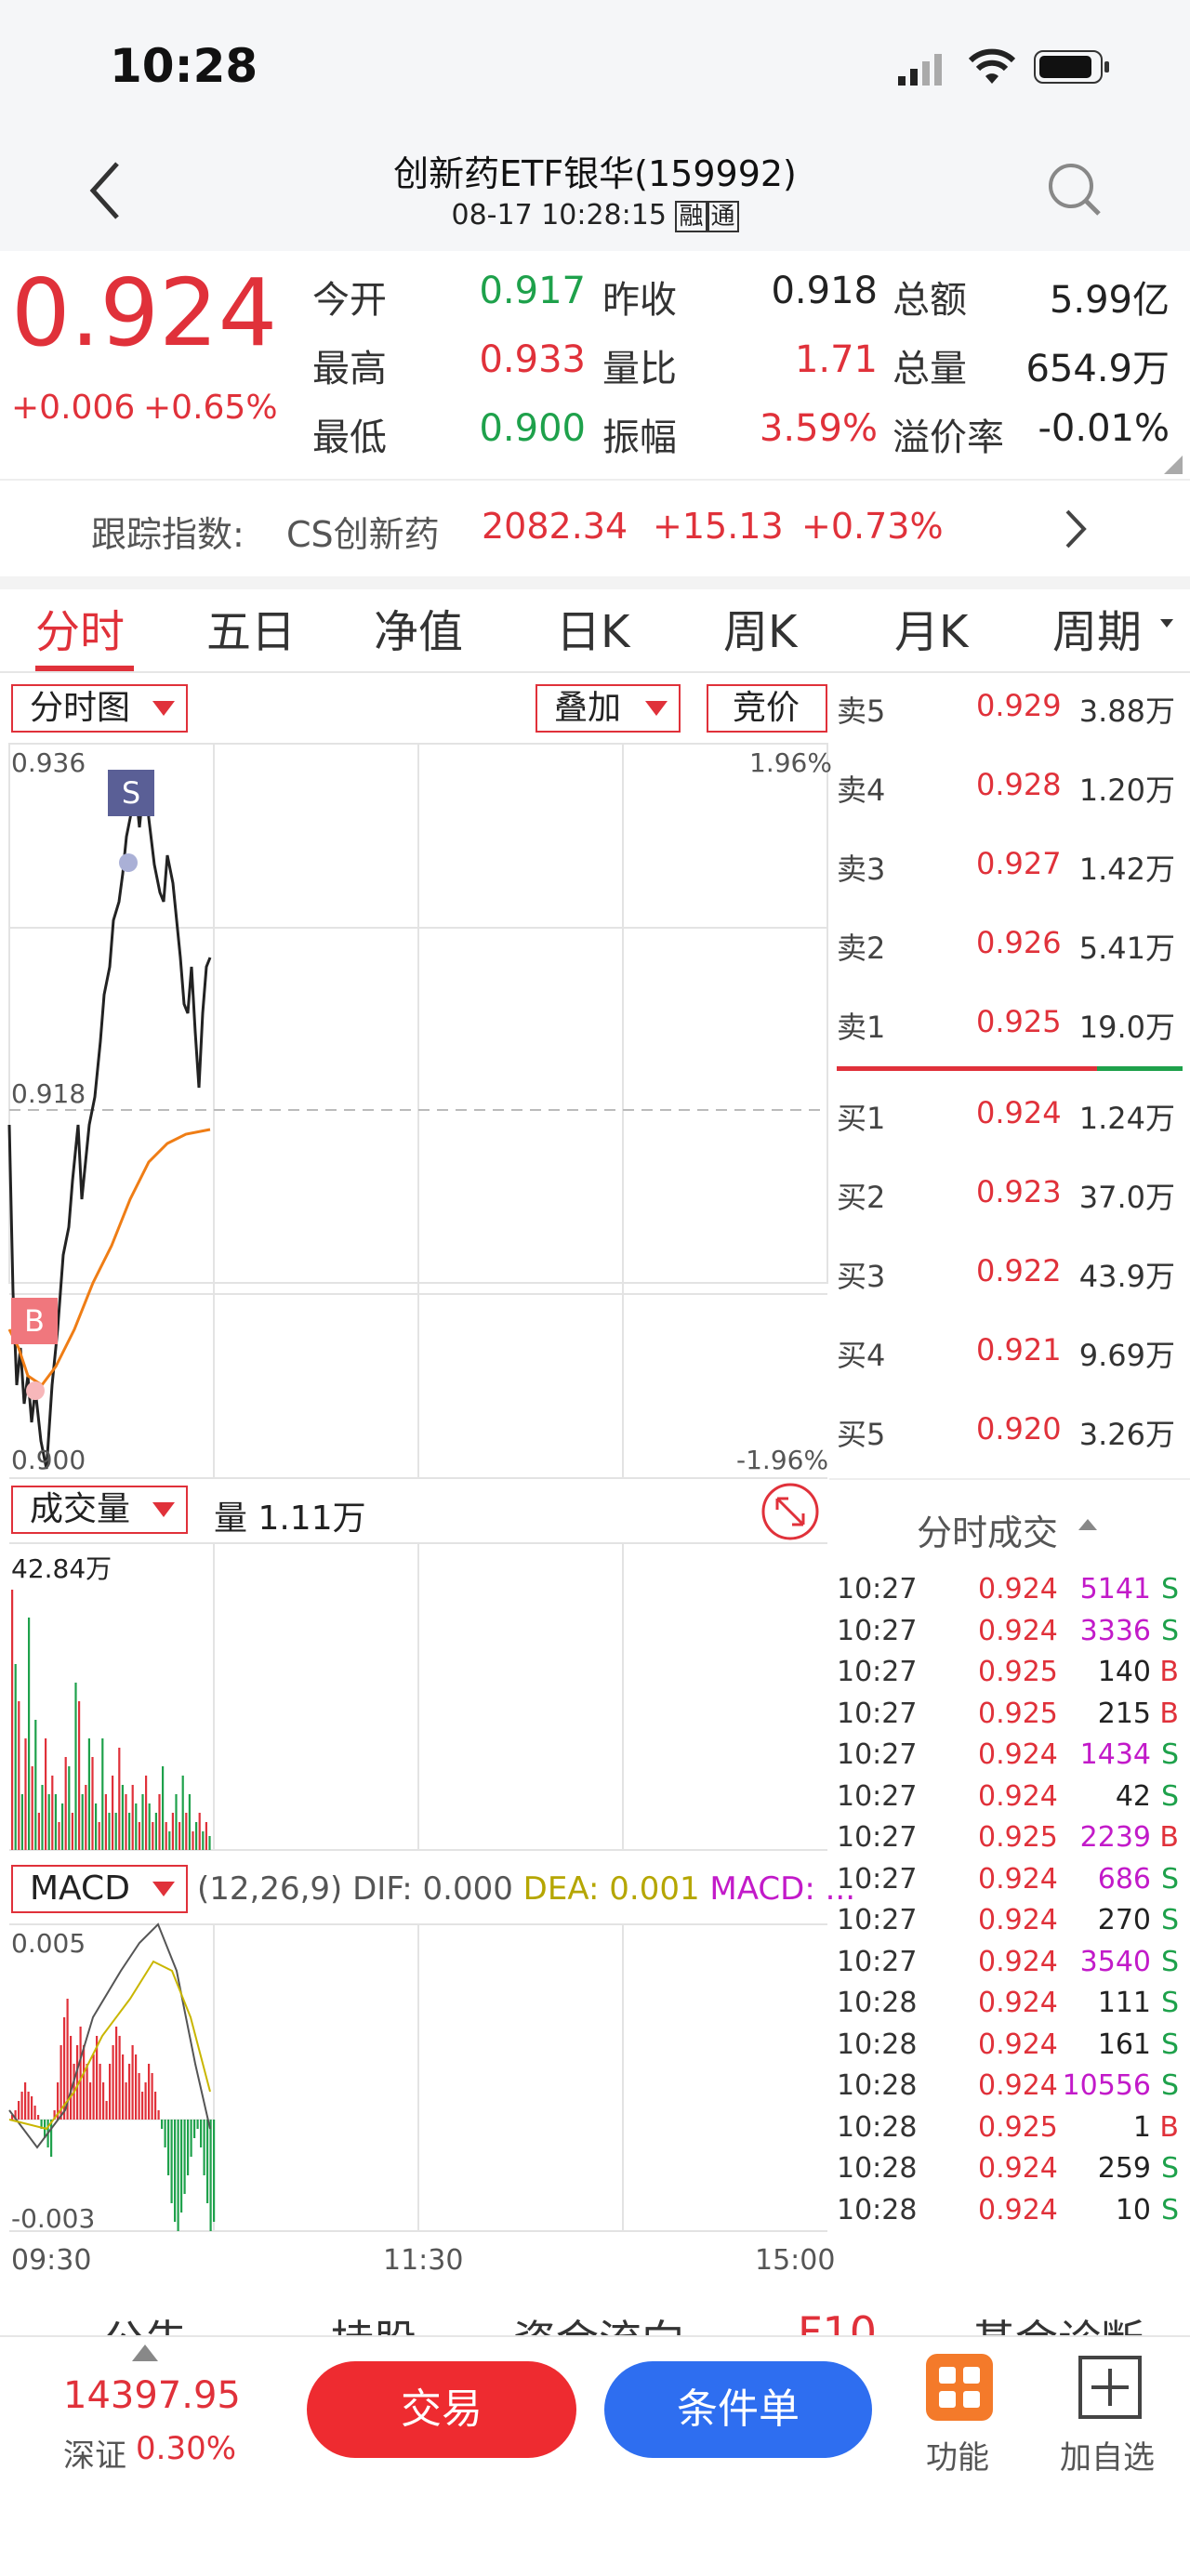  Describe the element at coordinates (251, 627) in the screenshot. I see `tab-1: 五日` at that location.